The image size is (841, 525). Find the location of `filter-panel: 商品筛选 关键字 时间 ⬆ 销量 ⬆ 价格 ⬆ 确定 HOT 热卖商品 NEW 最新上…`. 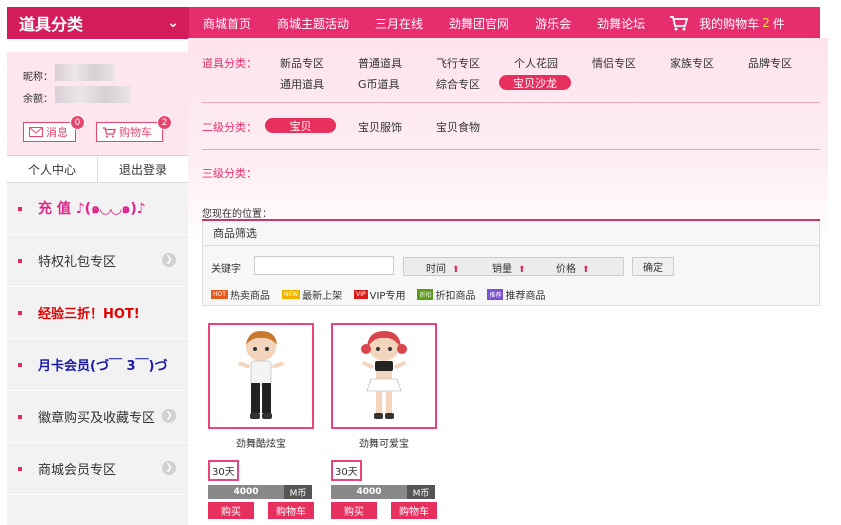

filter-panel: 商品筛选 关键字 时间 ⬆ 销量 ⬆ 价格 ⬆ 确定 HOT 热卖商品 NEW 最新上… is located at coordinates (511, 263).